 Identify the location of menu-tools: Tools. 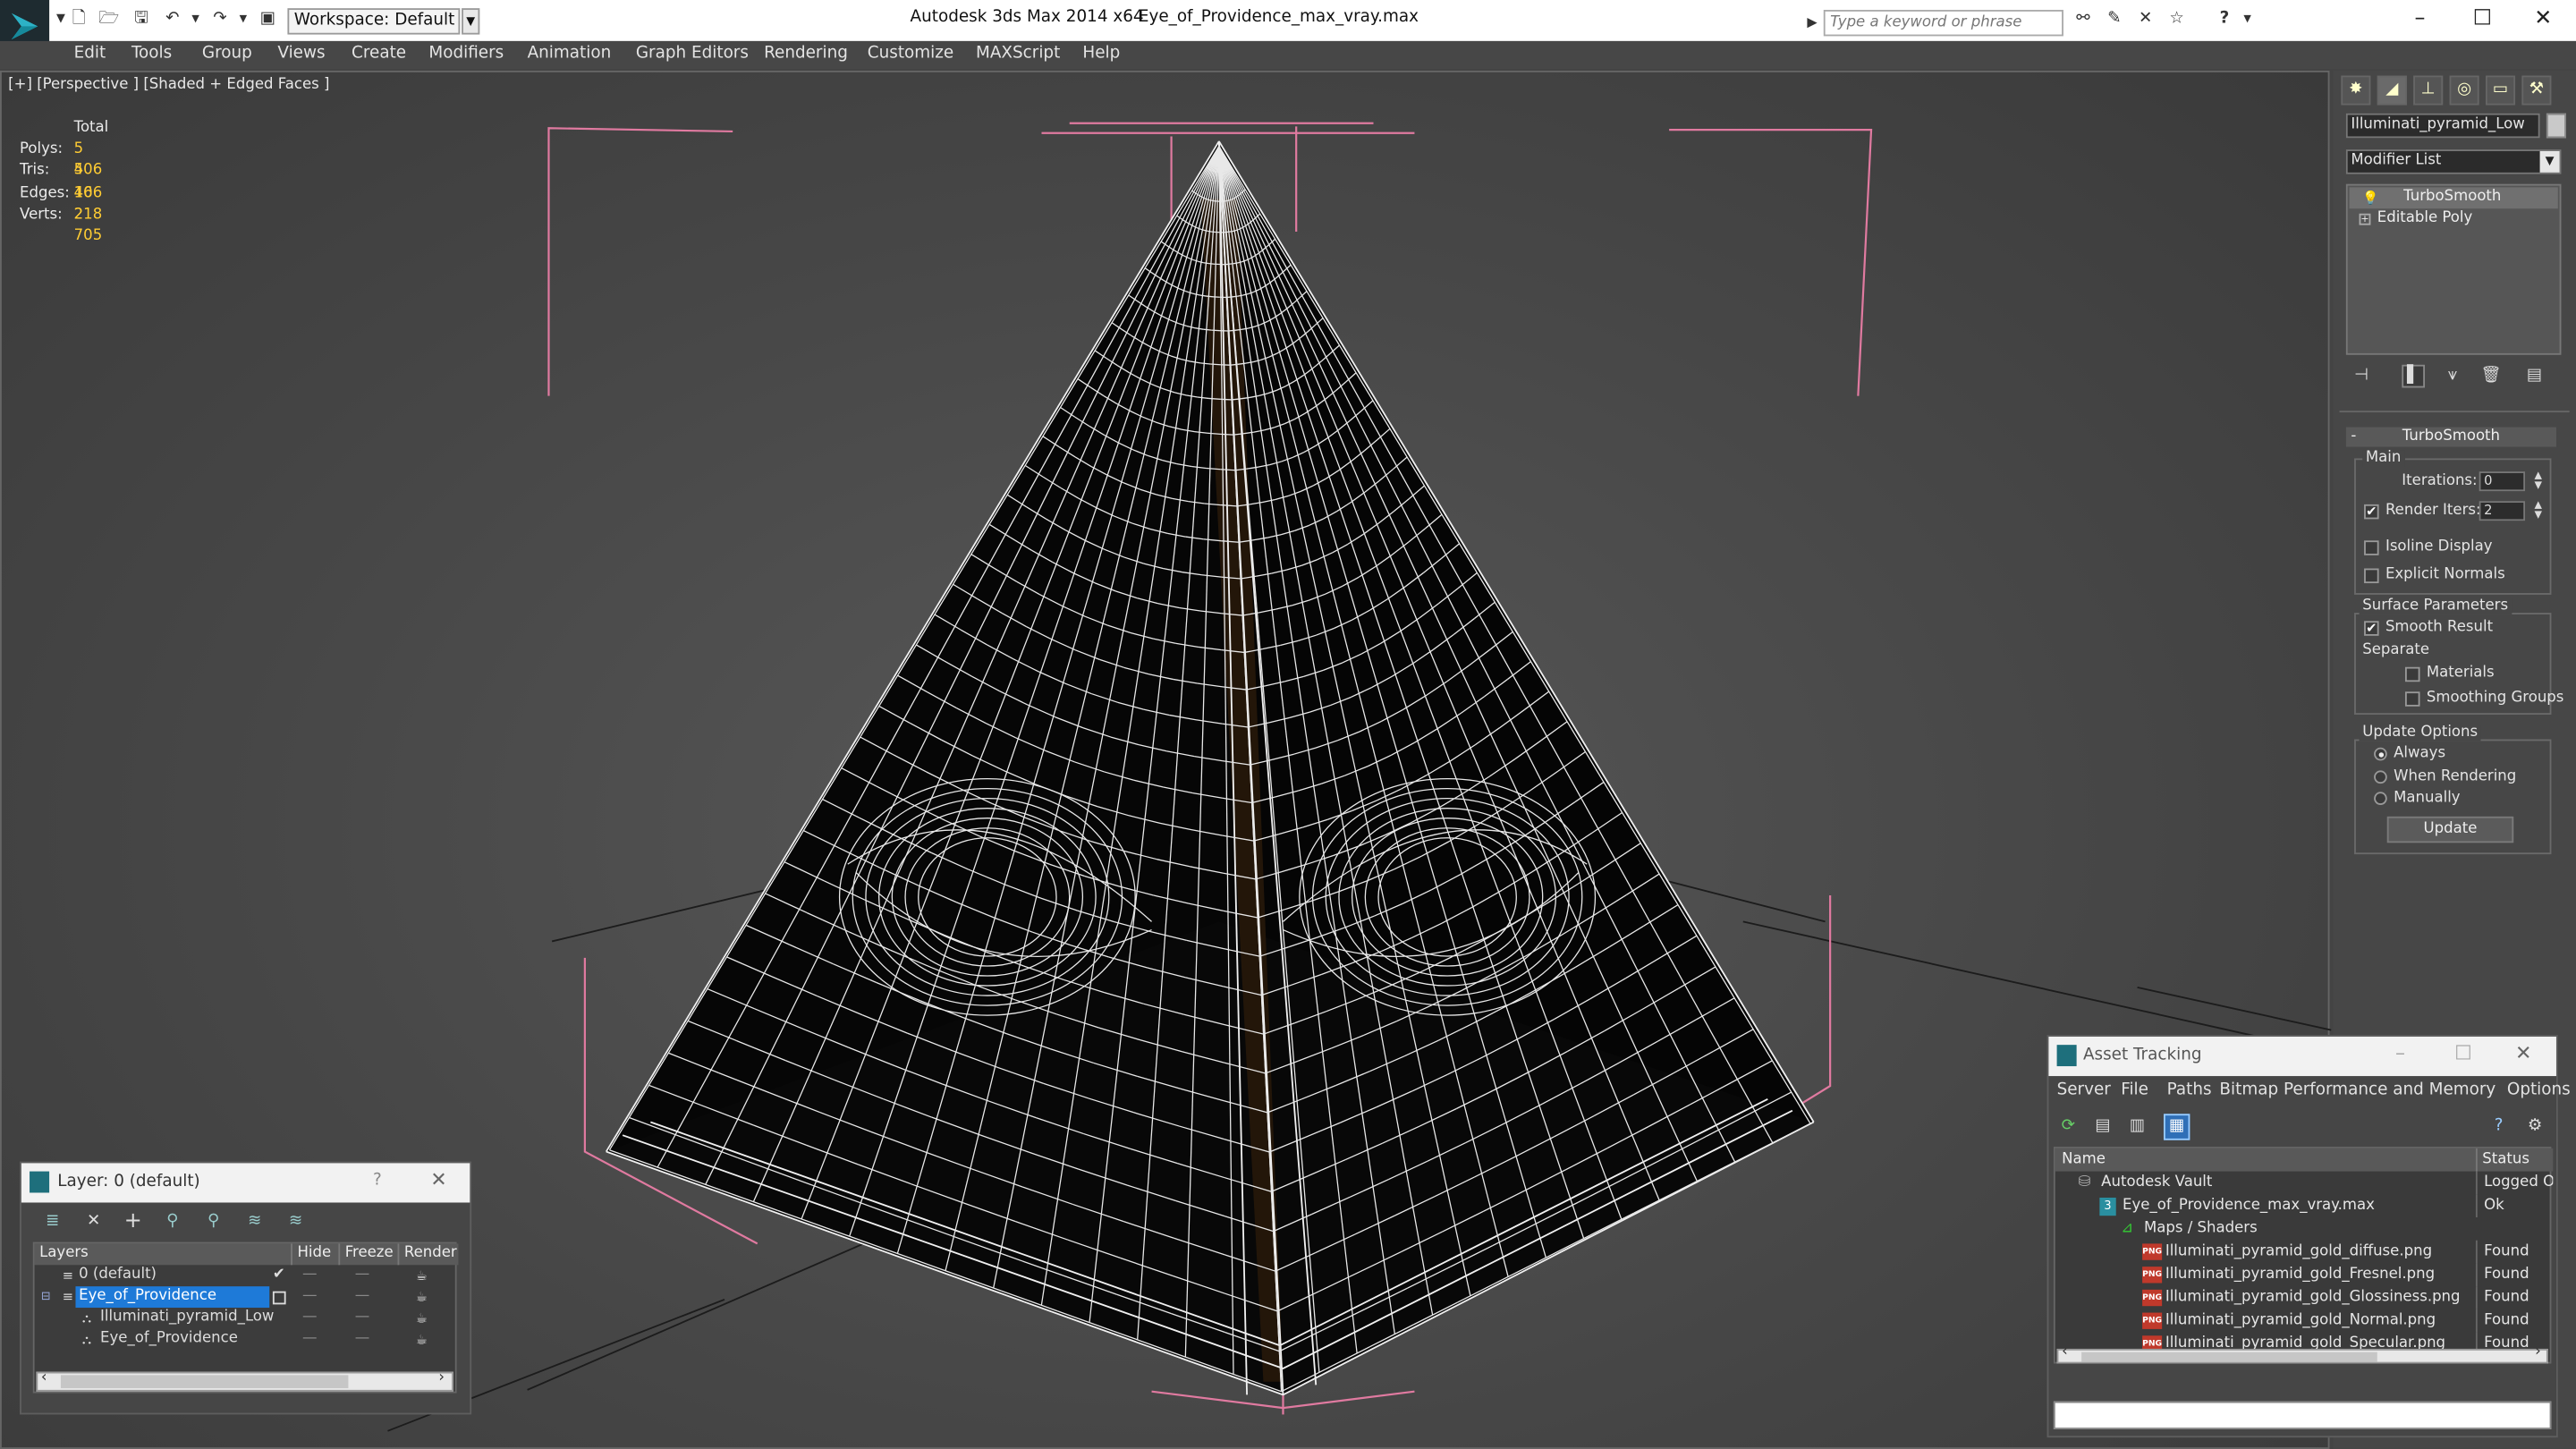
(151, 54).